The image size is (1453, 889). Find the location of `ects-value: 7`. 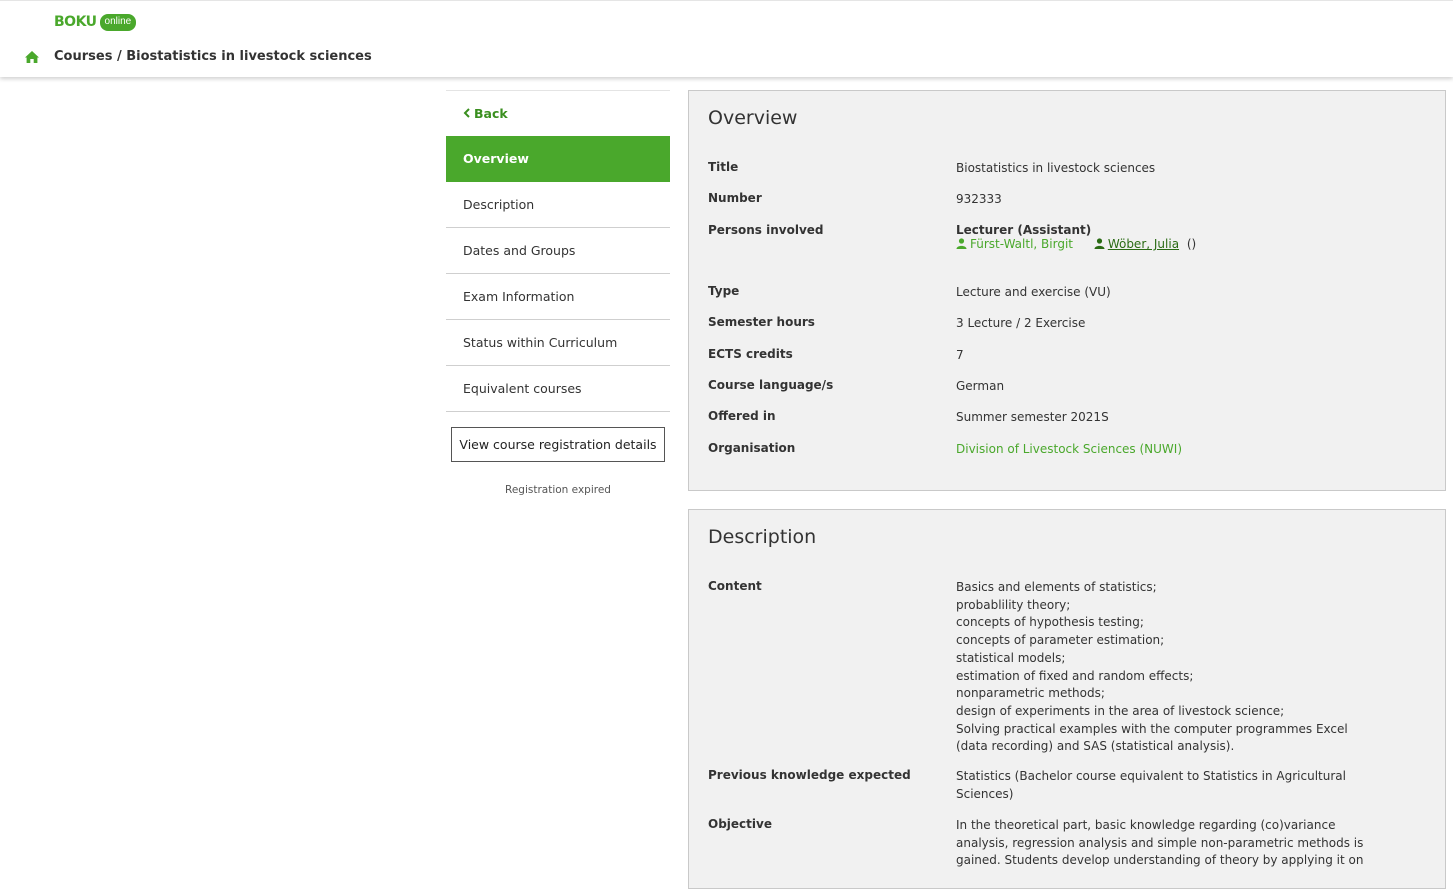

ects-value: 7 is located at coordinates (960, 355).